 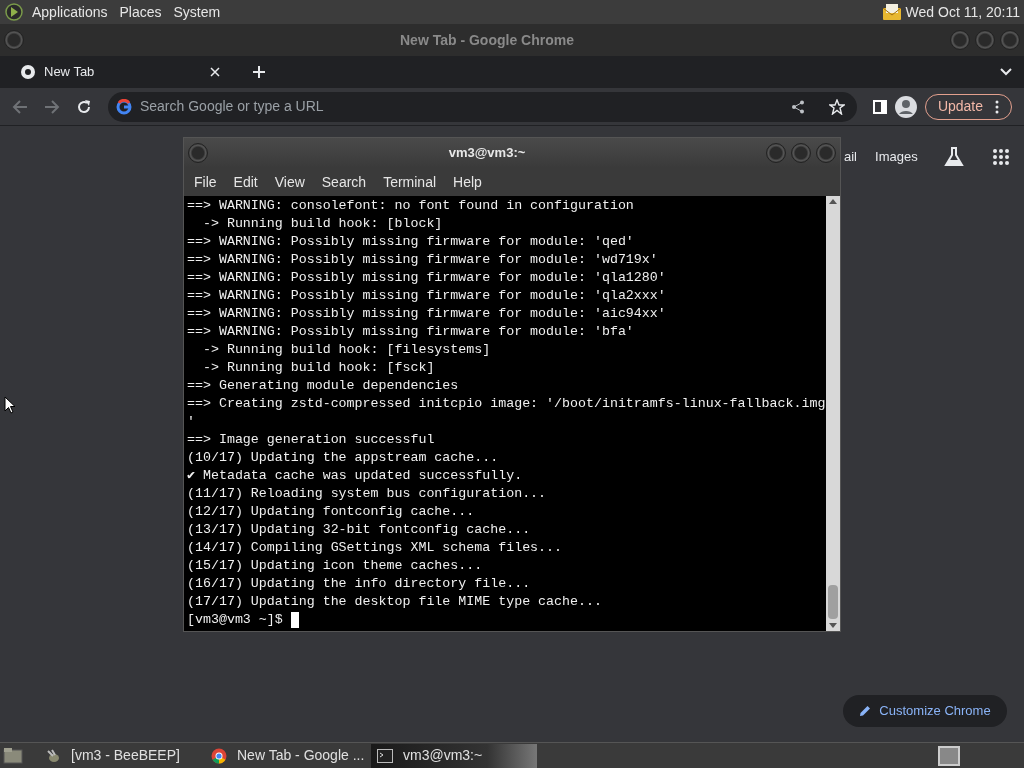 What do you see at coordinates (949, 755) in the screenshot?
I see `workspace-switcher` at bounding box center [949, 755].